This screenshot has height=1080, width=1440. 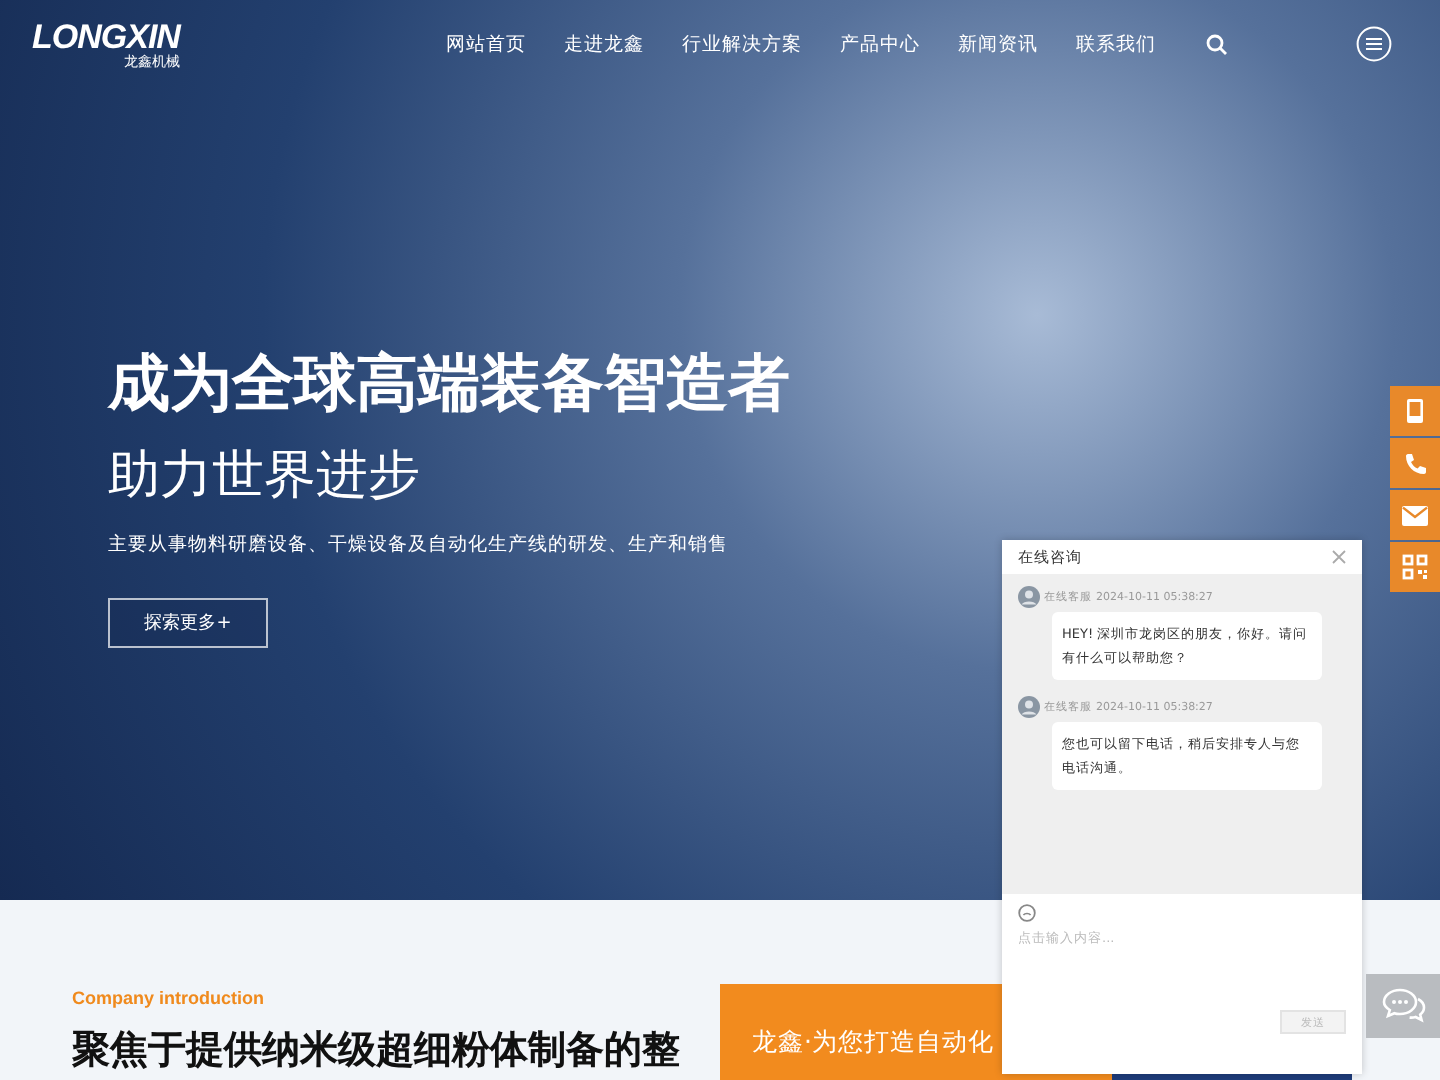 What do you see at coordinates (1027, 913) in the screenshot?
I see `emoji-icon` at bounding box center [1027, 913].